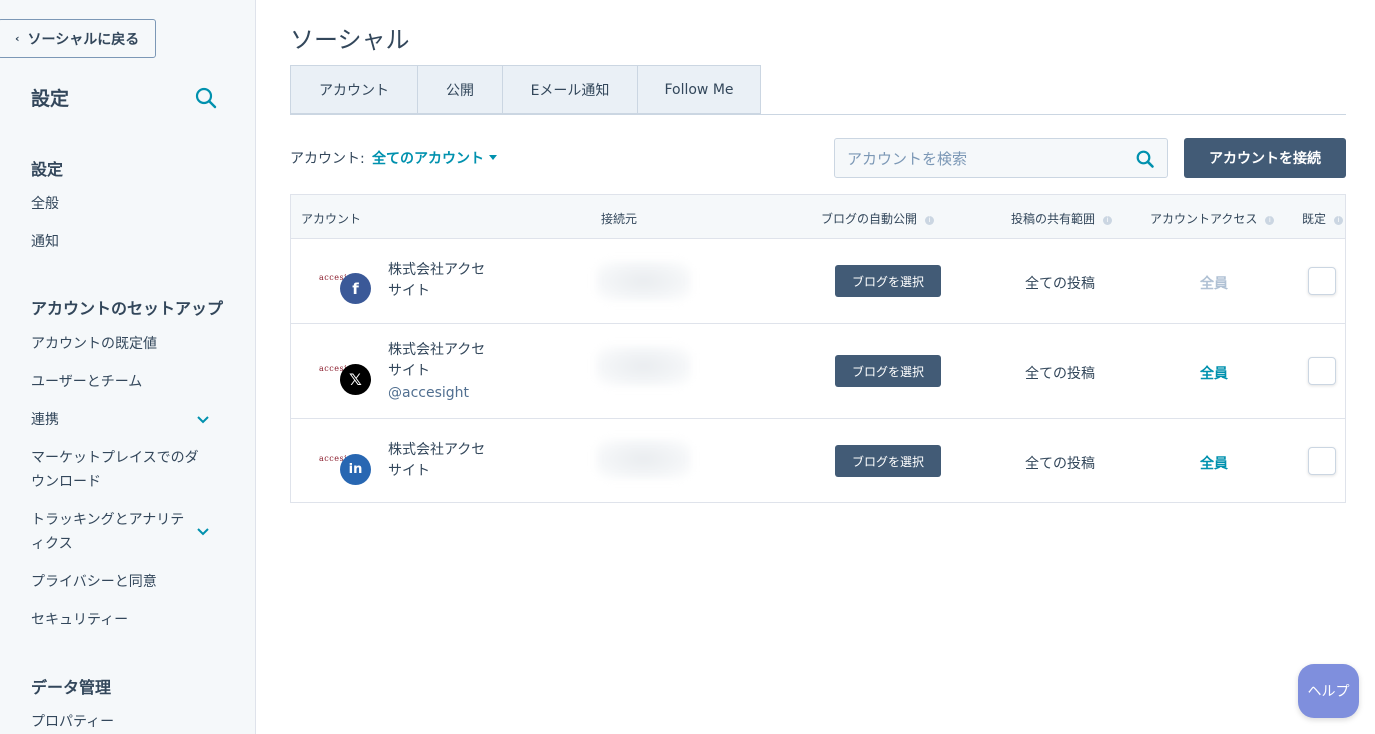  What do you see at coordinates (121, 420) in the screenshot?
I see `sidebar-item-integrations: 連携` at bounding box center [121, 420].